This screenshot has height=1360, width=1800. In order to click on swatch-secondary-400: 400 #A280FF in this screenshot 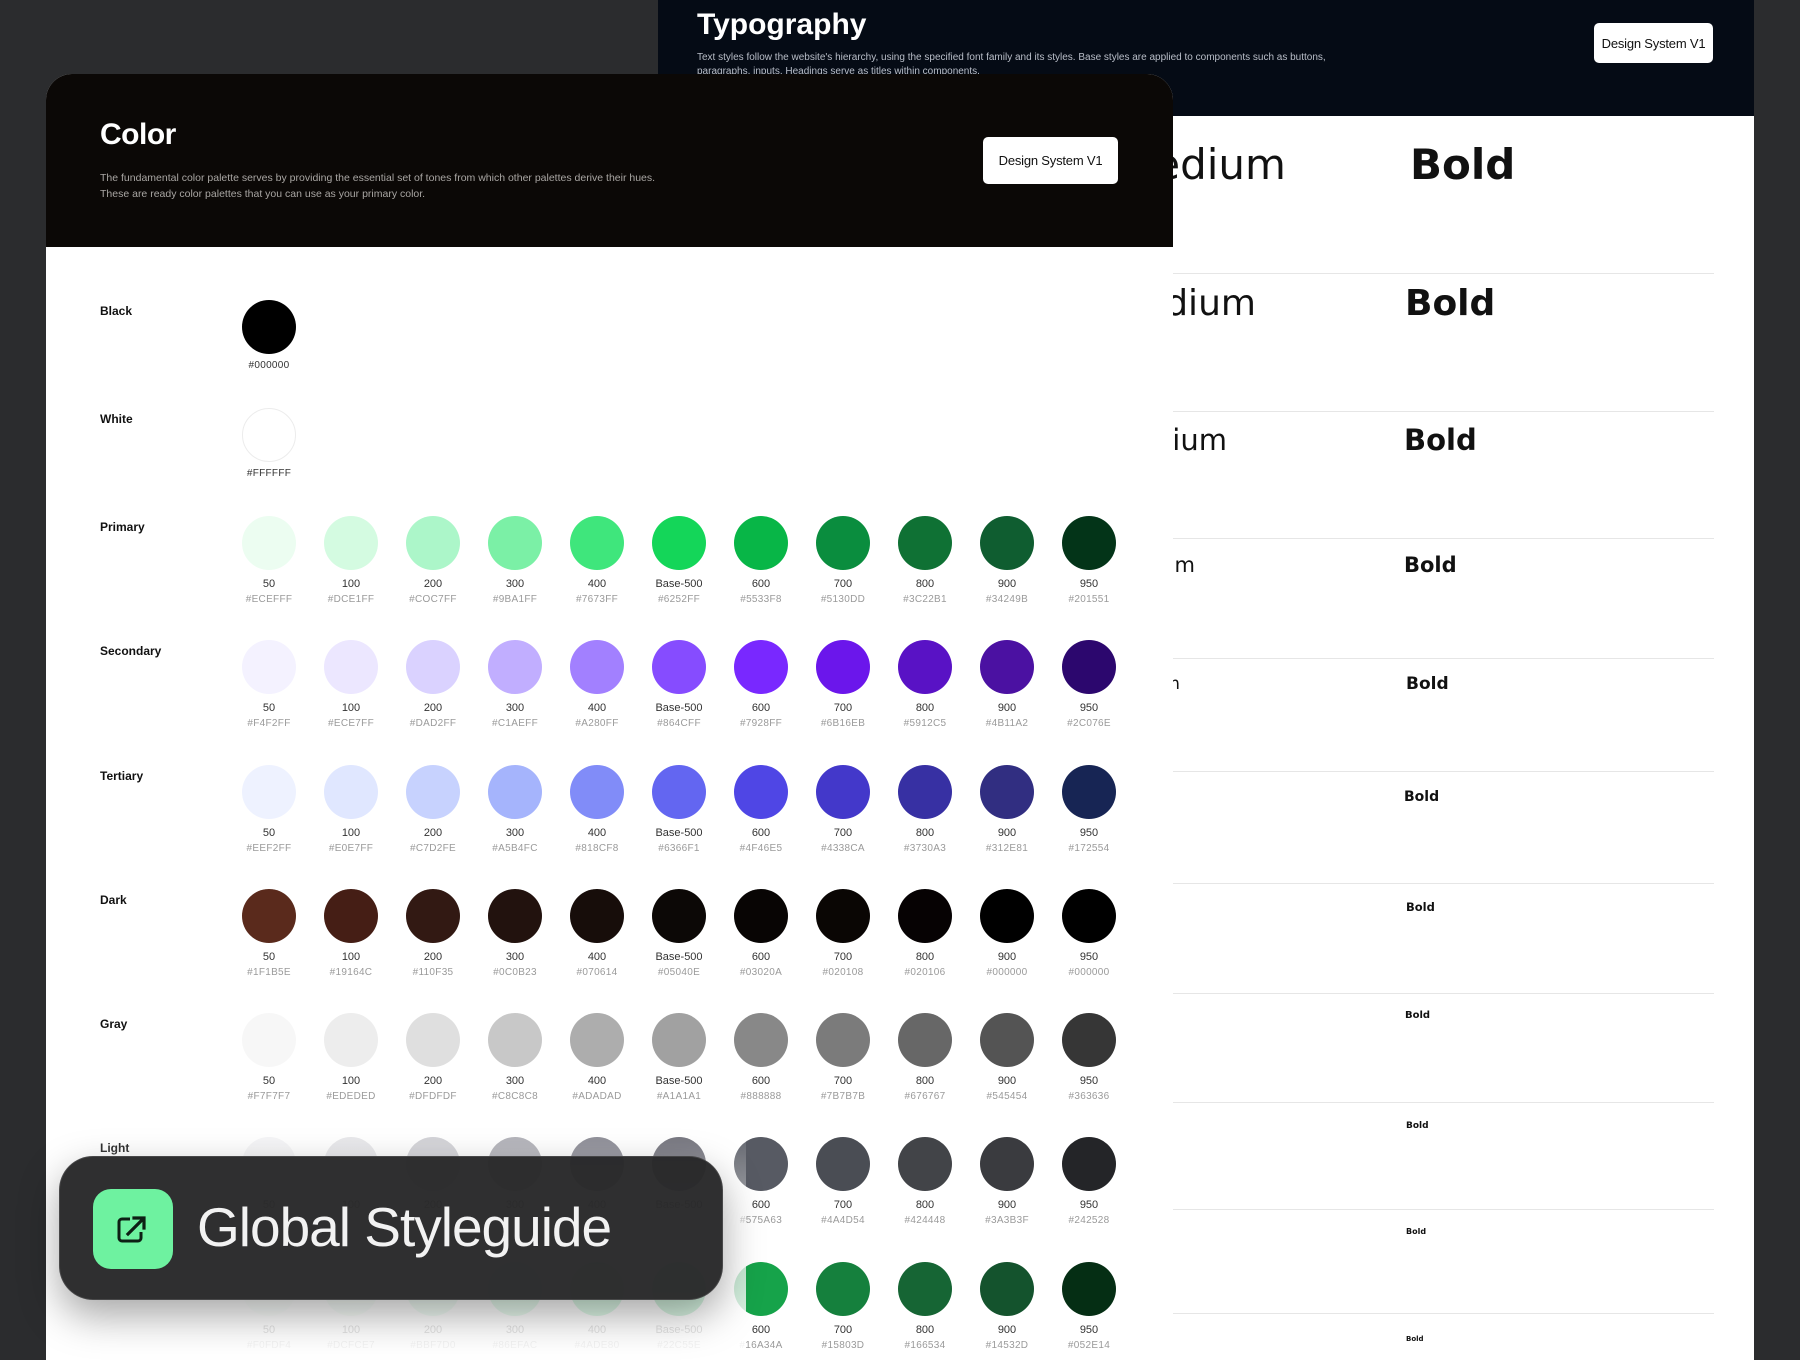, I will do `click(597, 685)`.